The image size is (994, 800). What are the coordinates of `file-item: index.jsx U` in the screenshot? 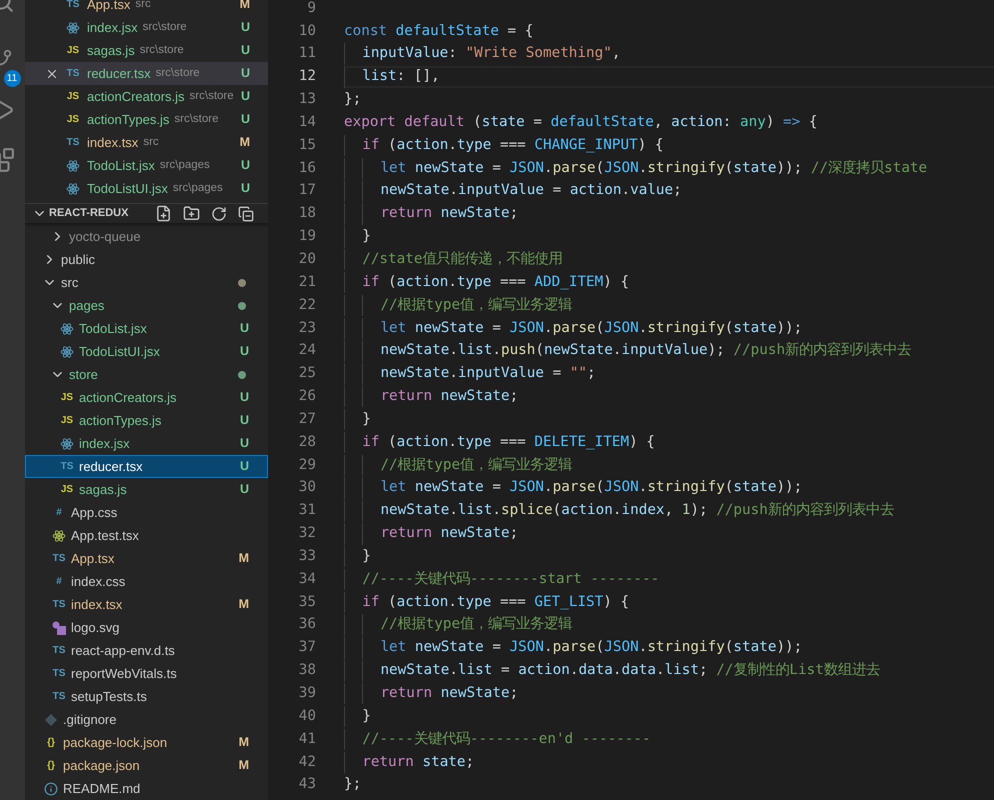 It's located at (146, 443).